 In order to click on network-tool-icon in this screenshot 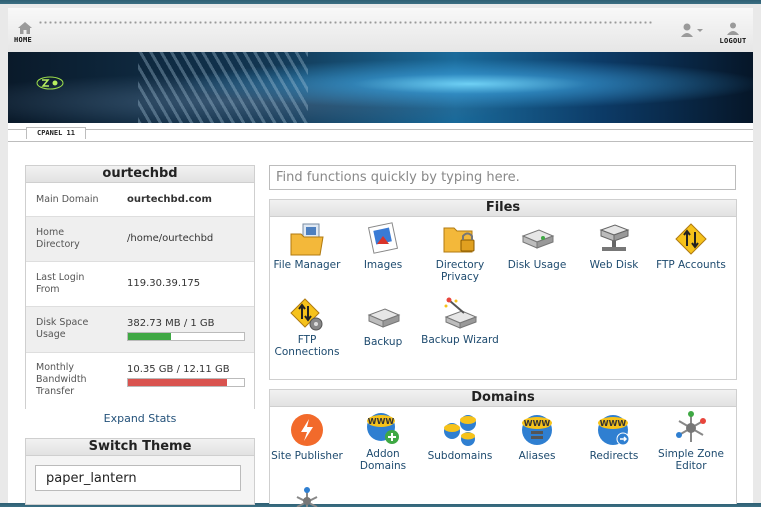, I will do `click(307, 497)`.